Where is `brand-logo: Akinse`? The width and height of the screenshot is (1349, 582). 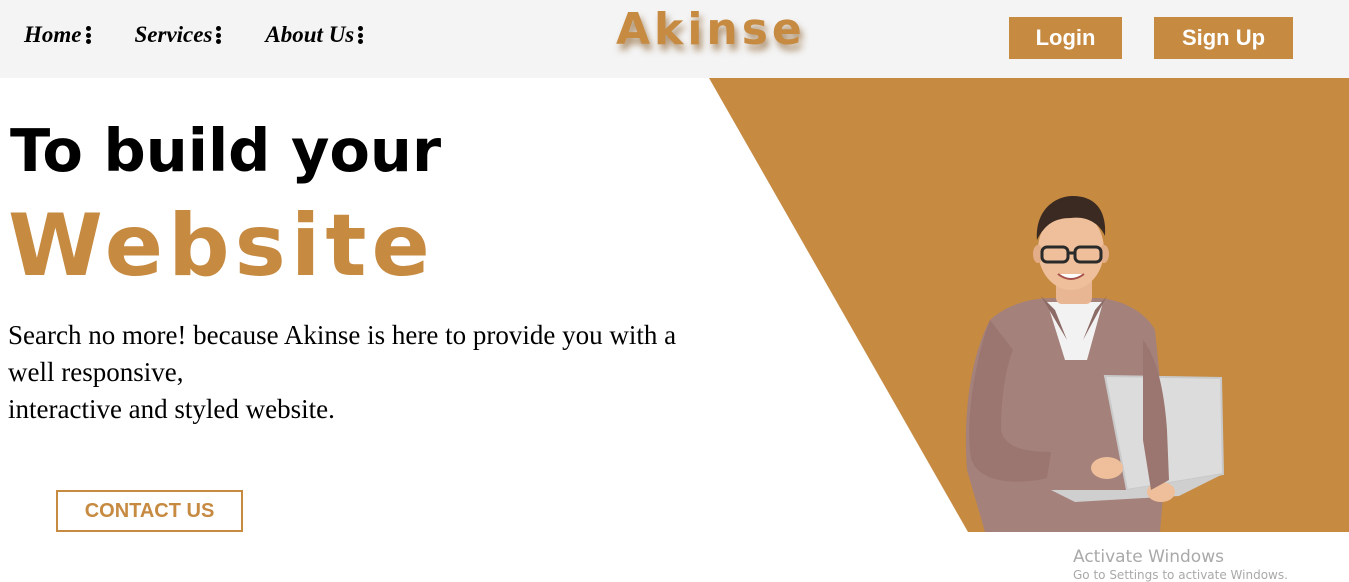
brand-logo: Akinse is located at coordinates (711, 29).